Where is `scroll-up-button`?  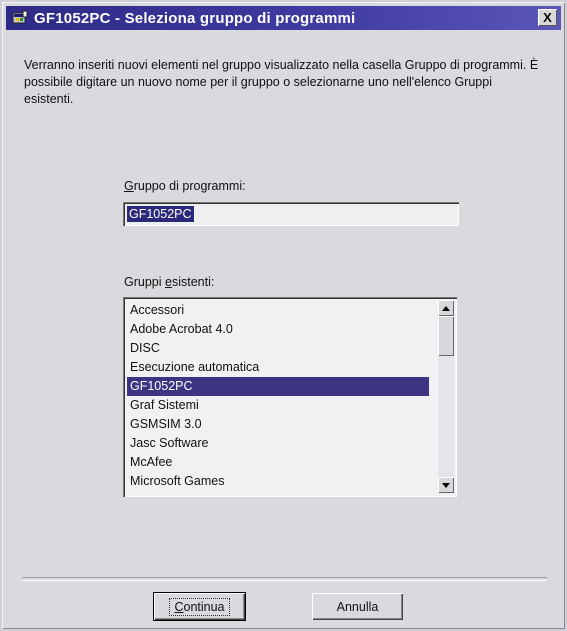
scroll-up-button is located at coordinates (446, 308).